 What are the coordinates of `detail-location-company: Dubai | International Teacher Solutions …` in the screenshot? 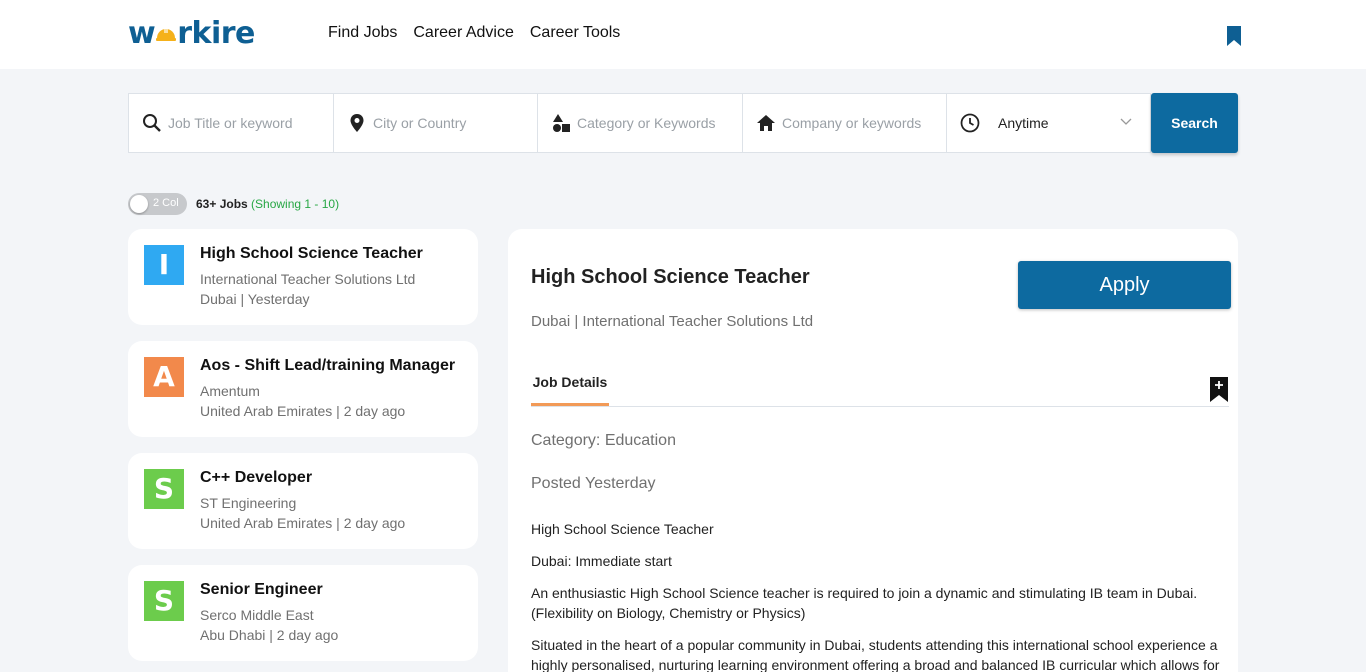 It's located at (672, 321).